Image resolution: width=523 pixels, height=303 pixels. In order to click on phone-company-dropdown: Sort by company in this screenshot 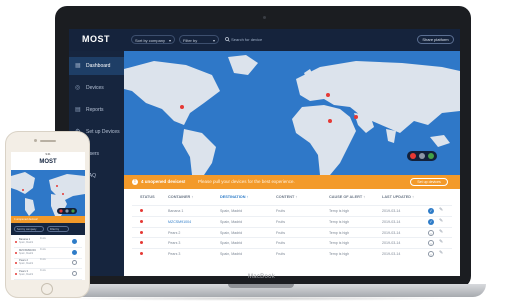, I will do `click(29, 229)`.